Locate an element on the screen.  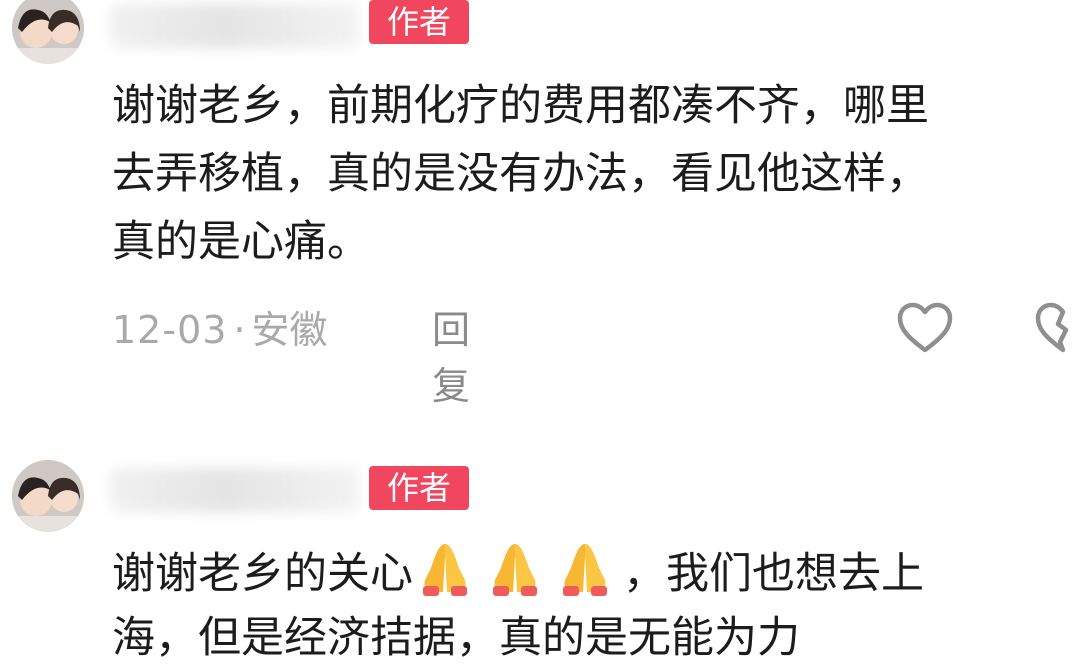
comment-line: 谢谢老乡，前期化疗的费用都凑不齐，哪里 is located at coordinates (520, 106).